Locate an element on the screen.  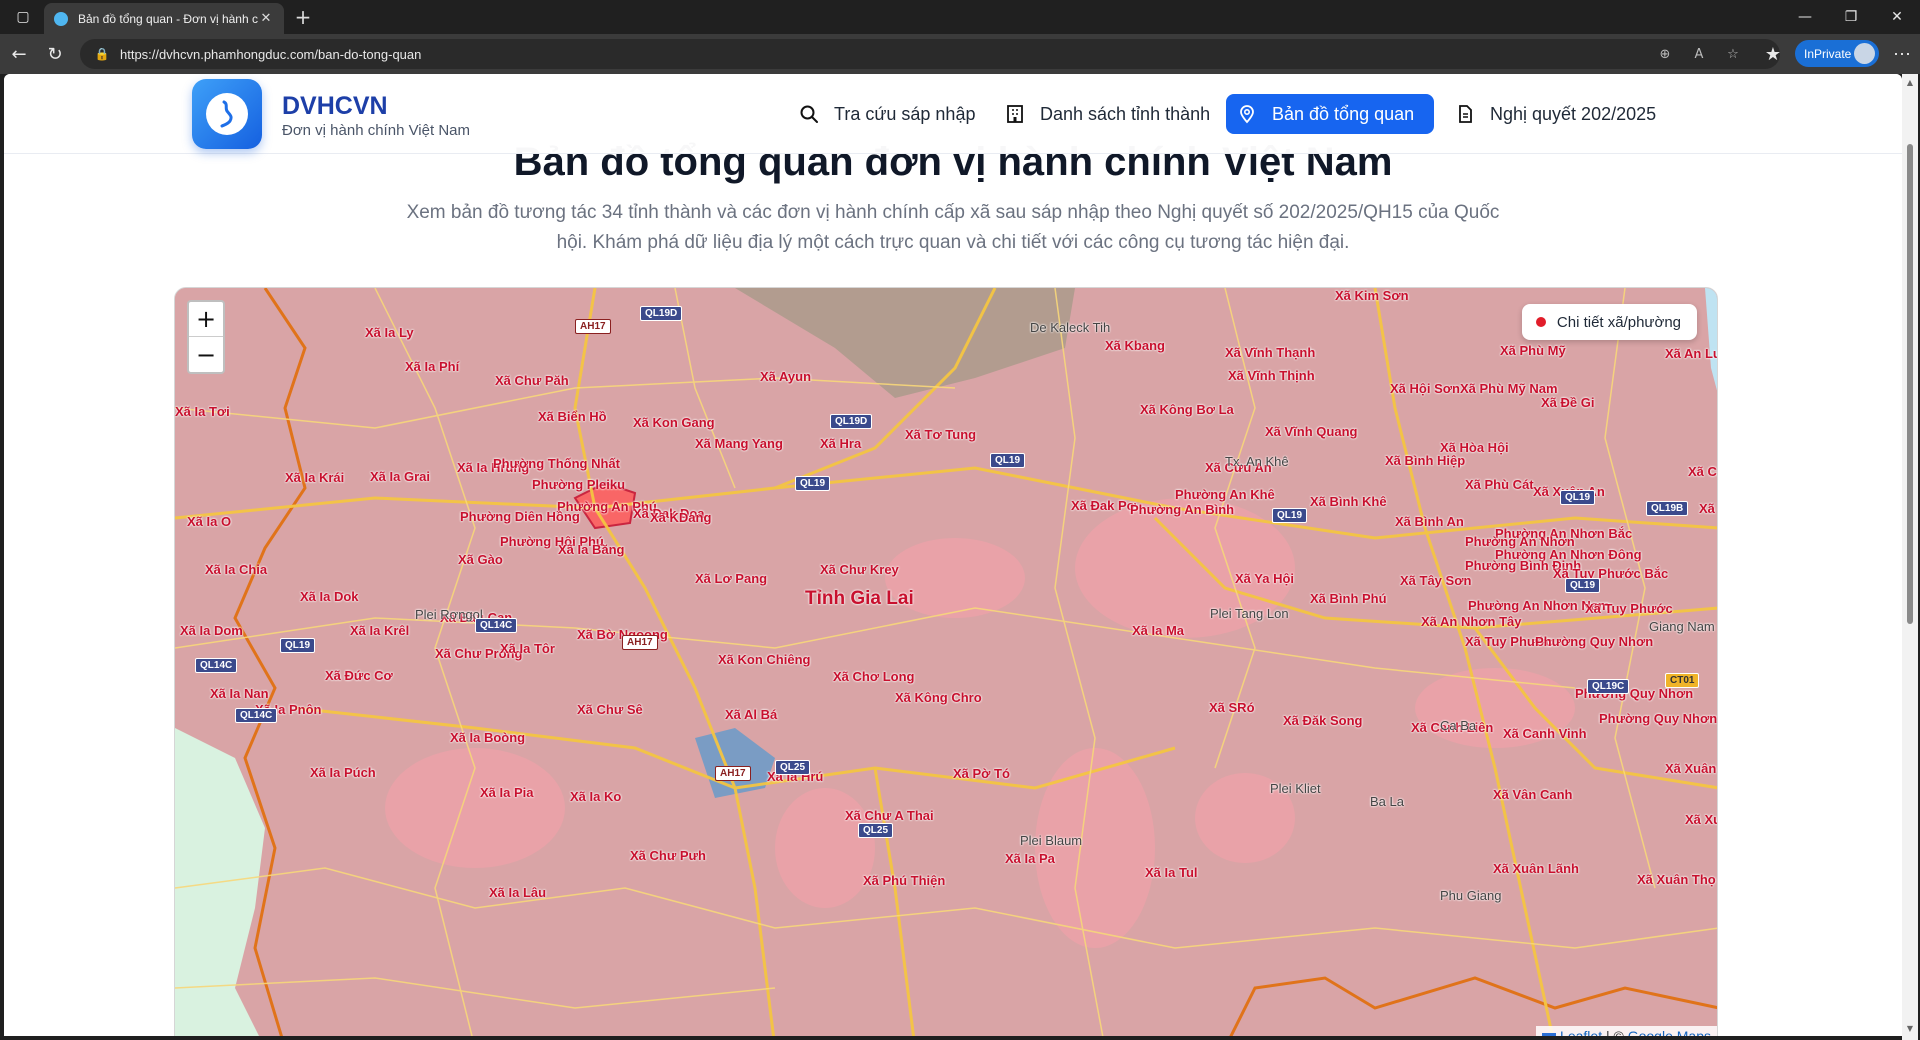
commune-label: Xã Chư Sê is located at coordinates (610, 709).